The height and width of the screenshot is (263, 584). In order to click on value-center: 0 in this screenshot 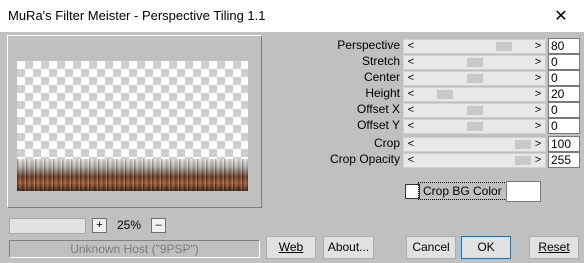, I will do `click(564, 78)`.